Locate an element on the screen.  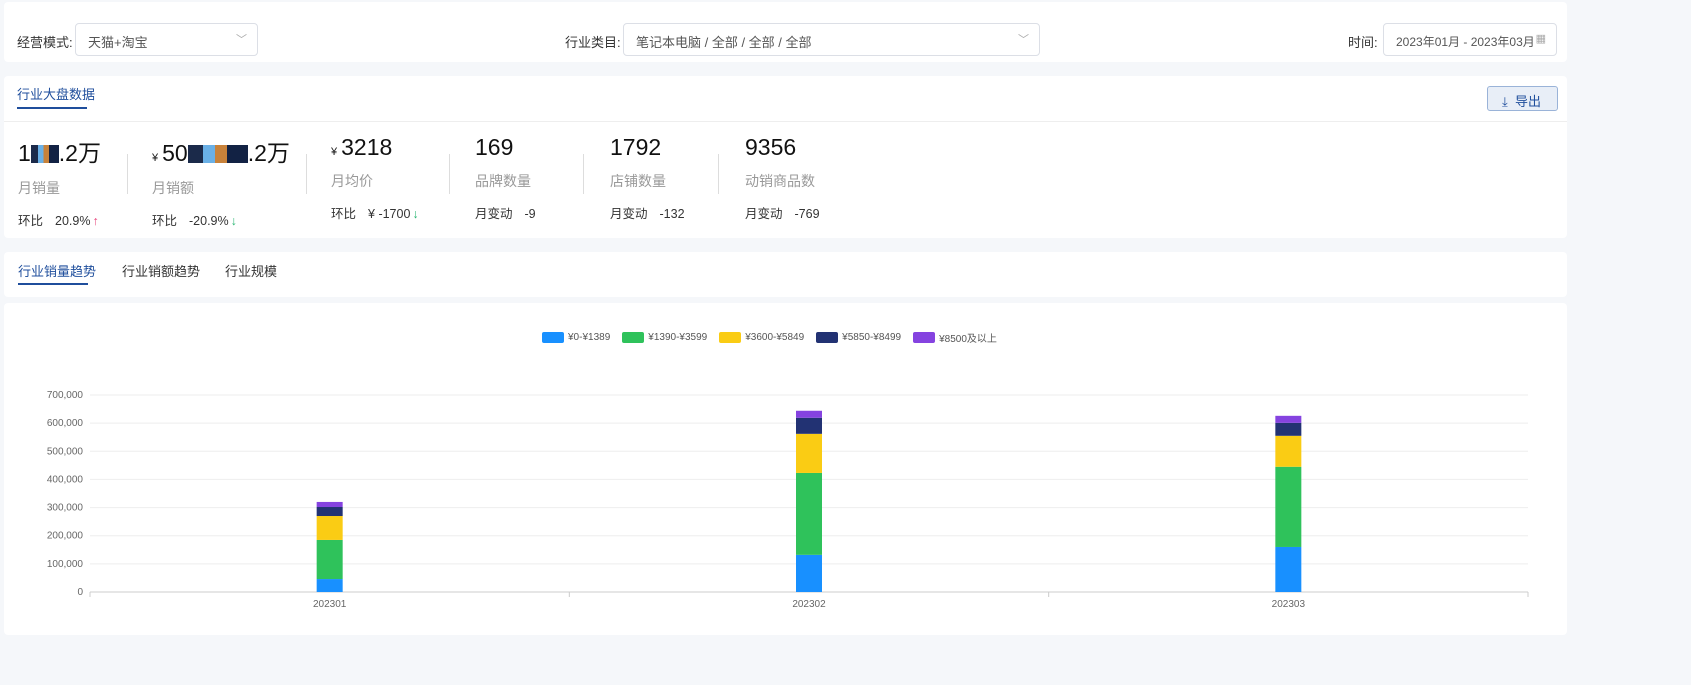
legend-label: ¥0-¥1389 is located at coordinates (589, 337).